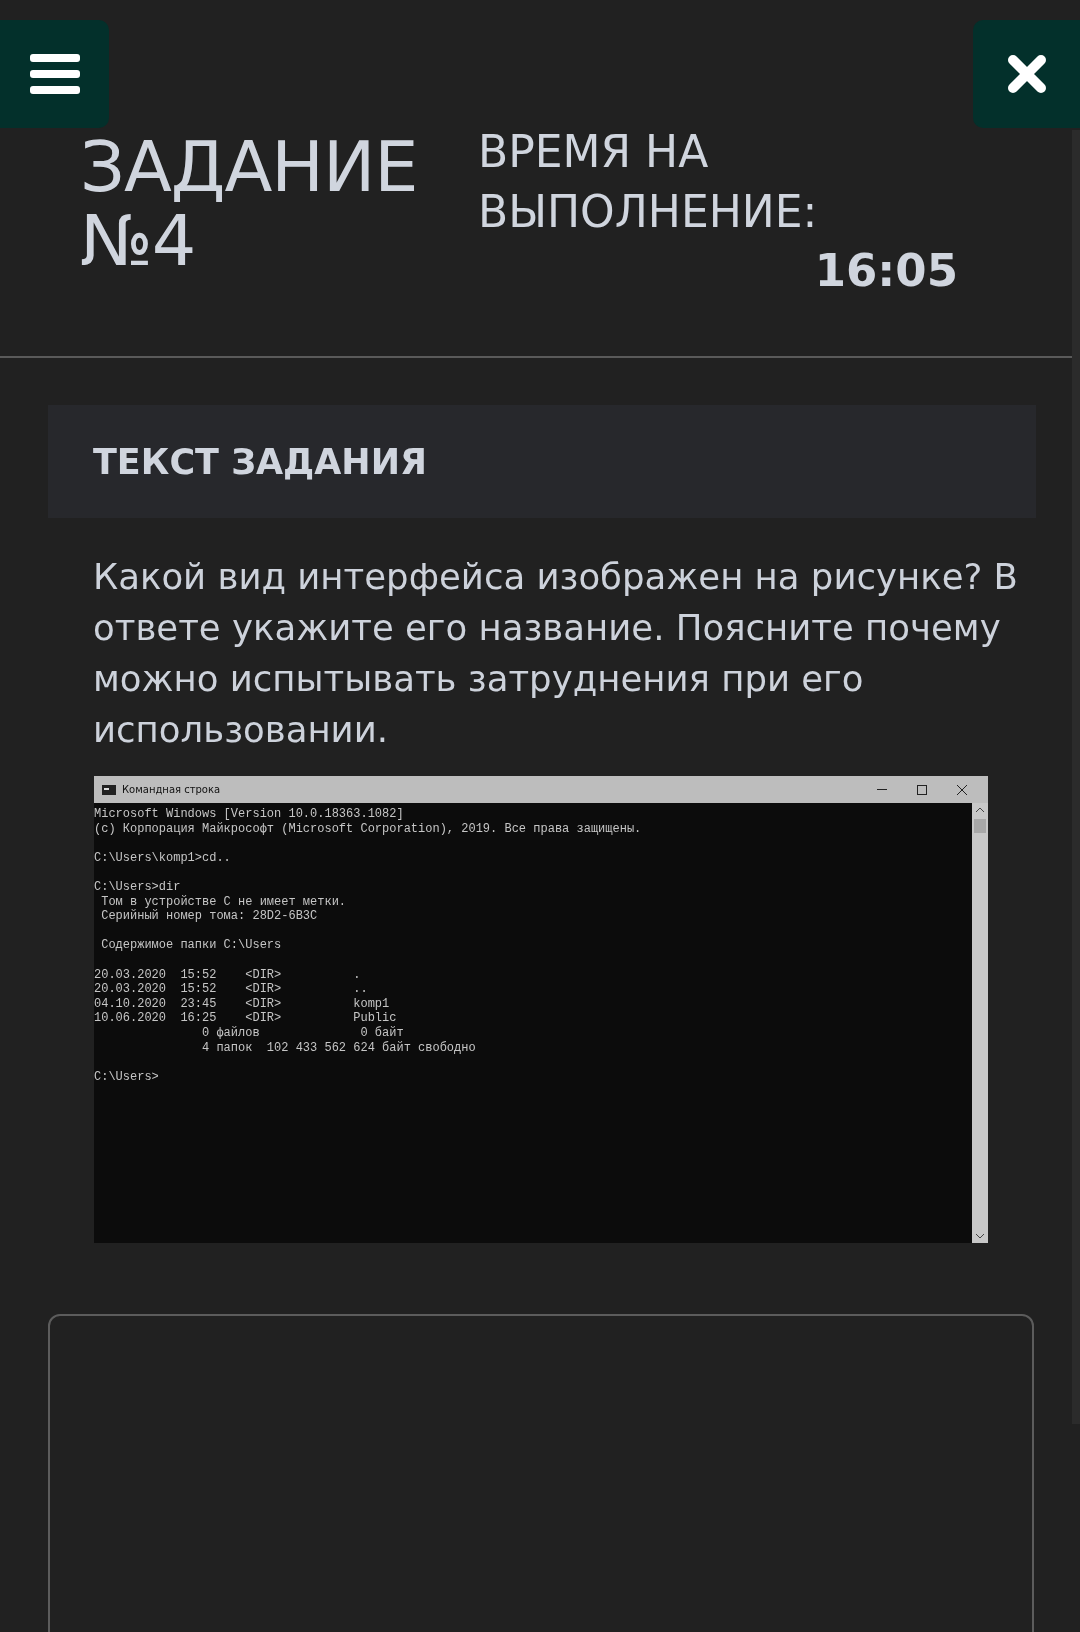 The width and height of the screenshot is (1080, 1632). I want to click on page-scrollbar, so click(1076, 777).